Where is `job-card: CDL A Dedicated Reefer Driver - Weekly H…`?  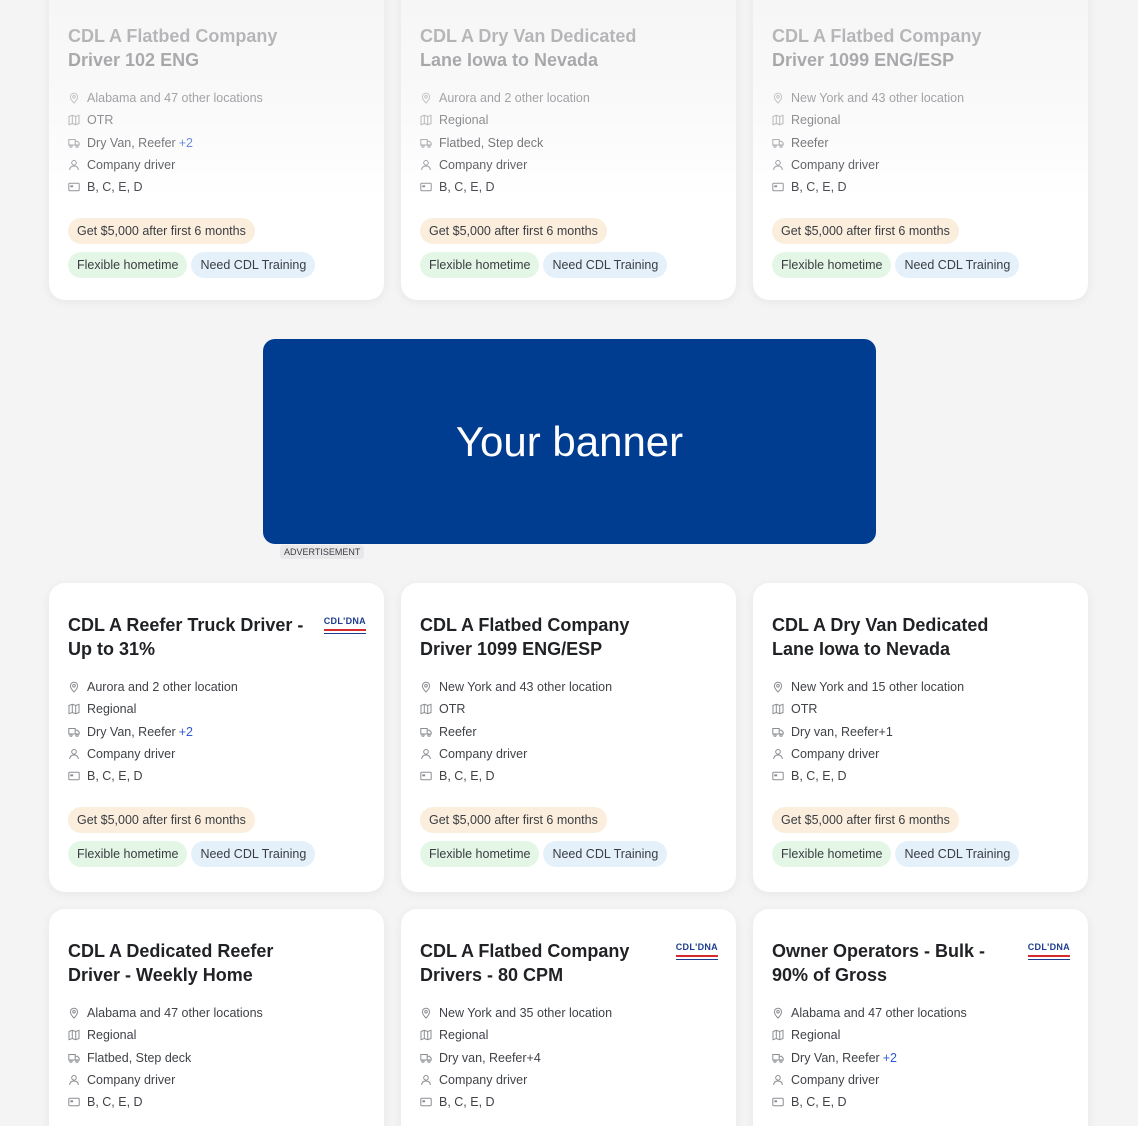
job-card: CDL A Dedicated Reefer Driver - Weekly H… is located at coordinates (216, 1017).